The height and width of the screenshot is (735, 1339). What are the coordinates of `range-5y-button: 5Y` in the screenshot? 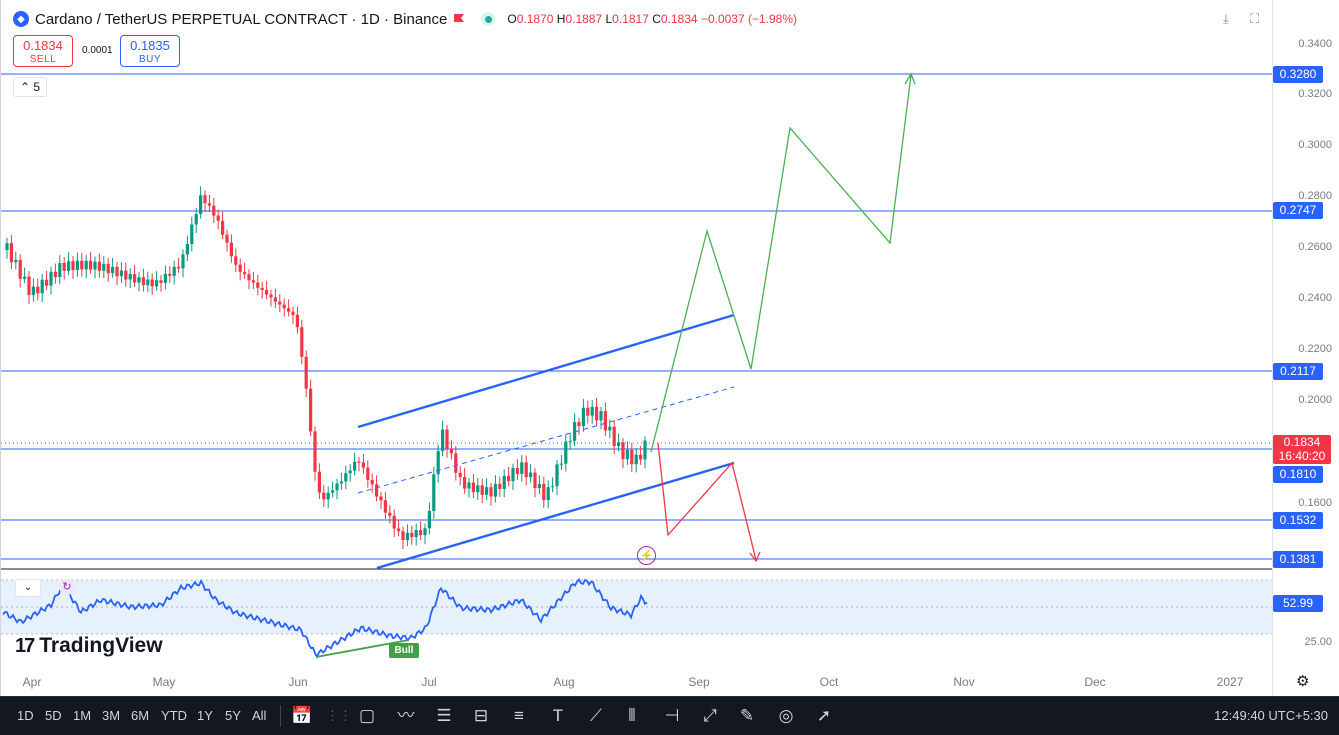 It's located at (233, 715).